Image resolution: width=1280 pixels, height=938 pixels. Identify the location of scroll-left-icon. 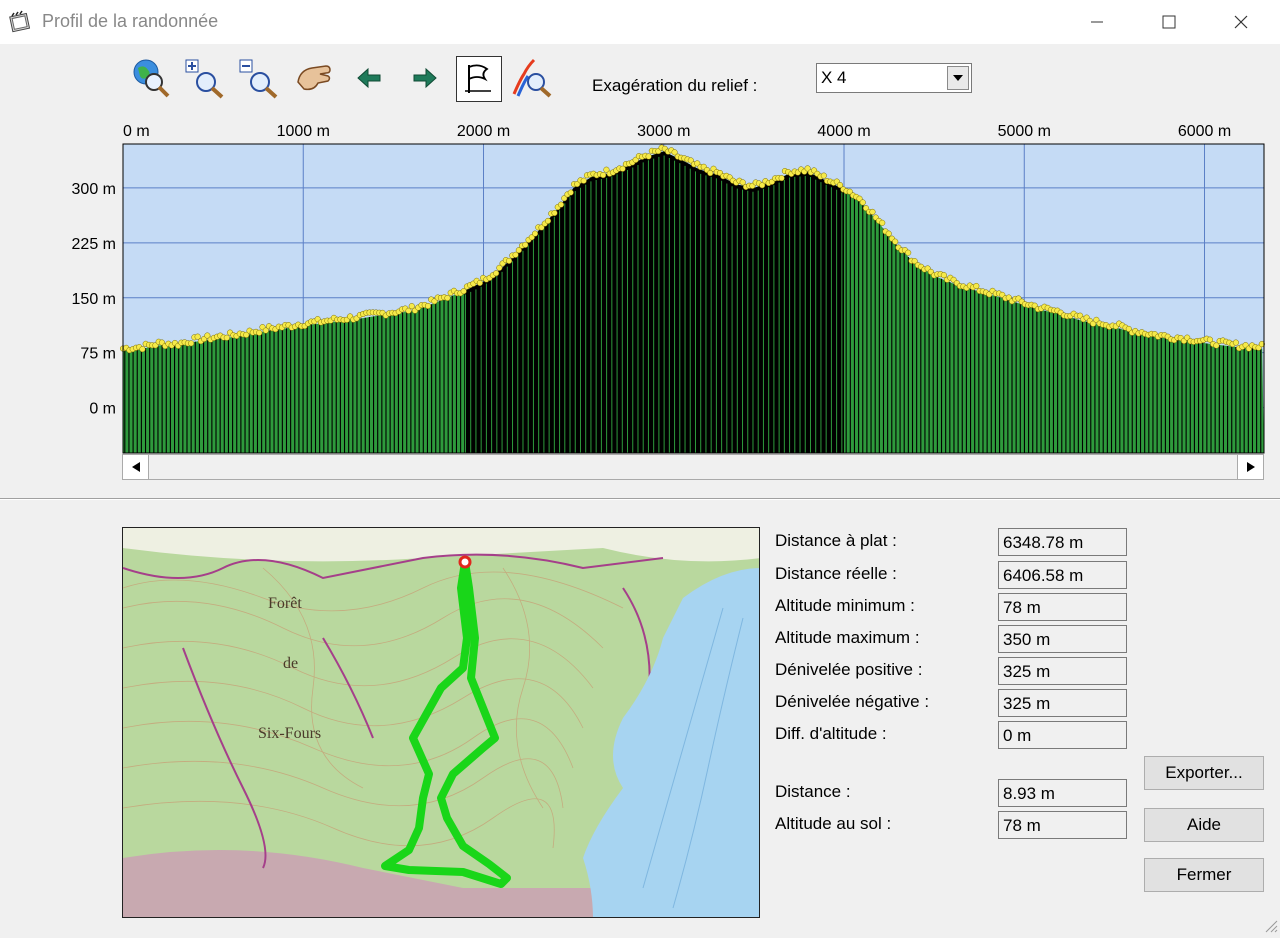
(135, 467).